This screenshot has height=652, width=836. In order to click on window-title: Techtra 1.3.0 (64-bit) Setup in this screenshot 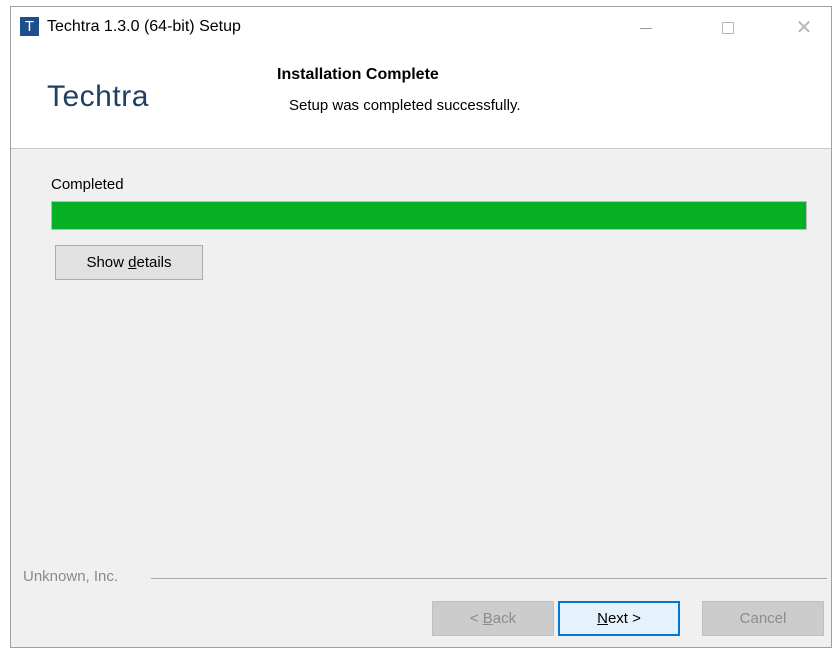, I will do `click(144, 26)`.